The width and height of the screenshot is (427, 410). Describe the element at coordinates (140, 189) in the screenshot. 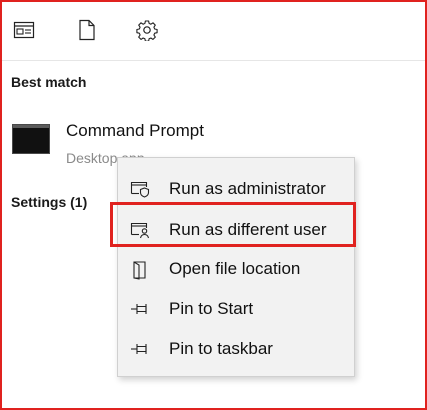

I see `shield-window-icon` at that location.